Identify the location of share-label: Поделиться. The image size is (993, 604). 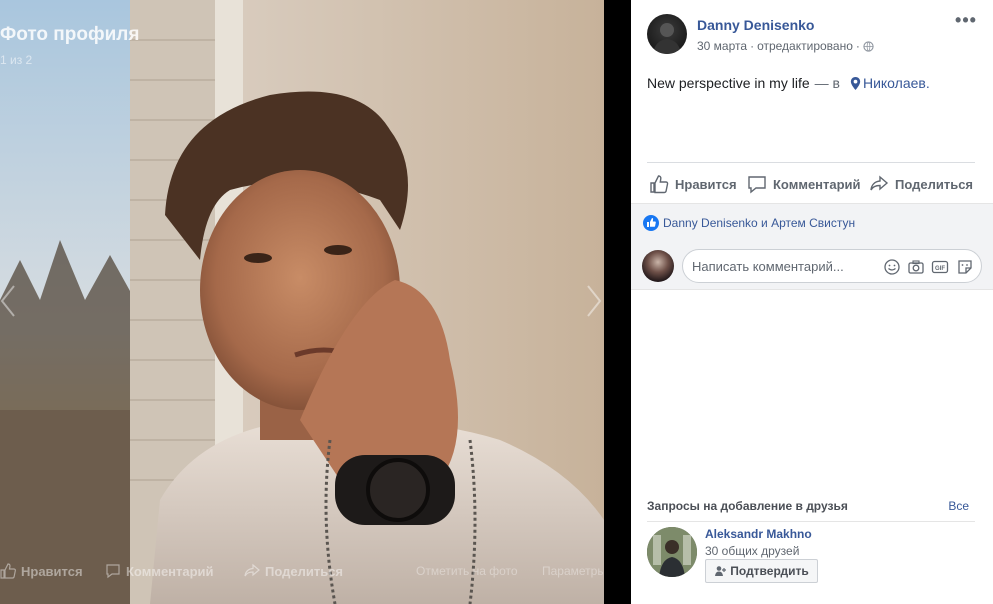
(934, 184).